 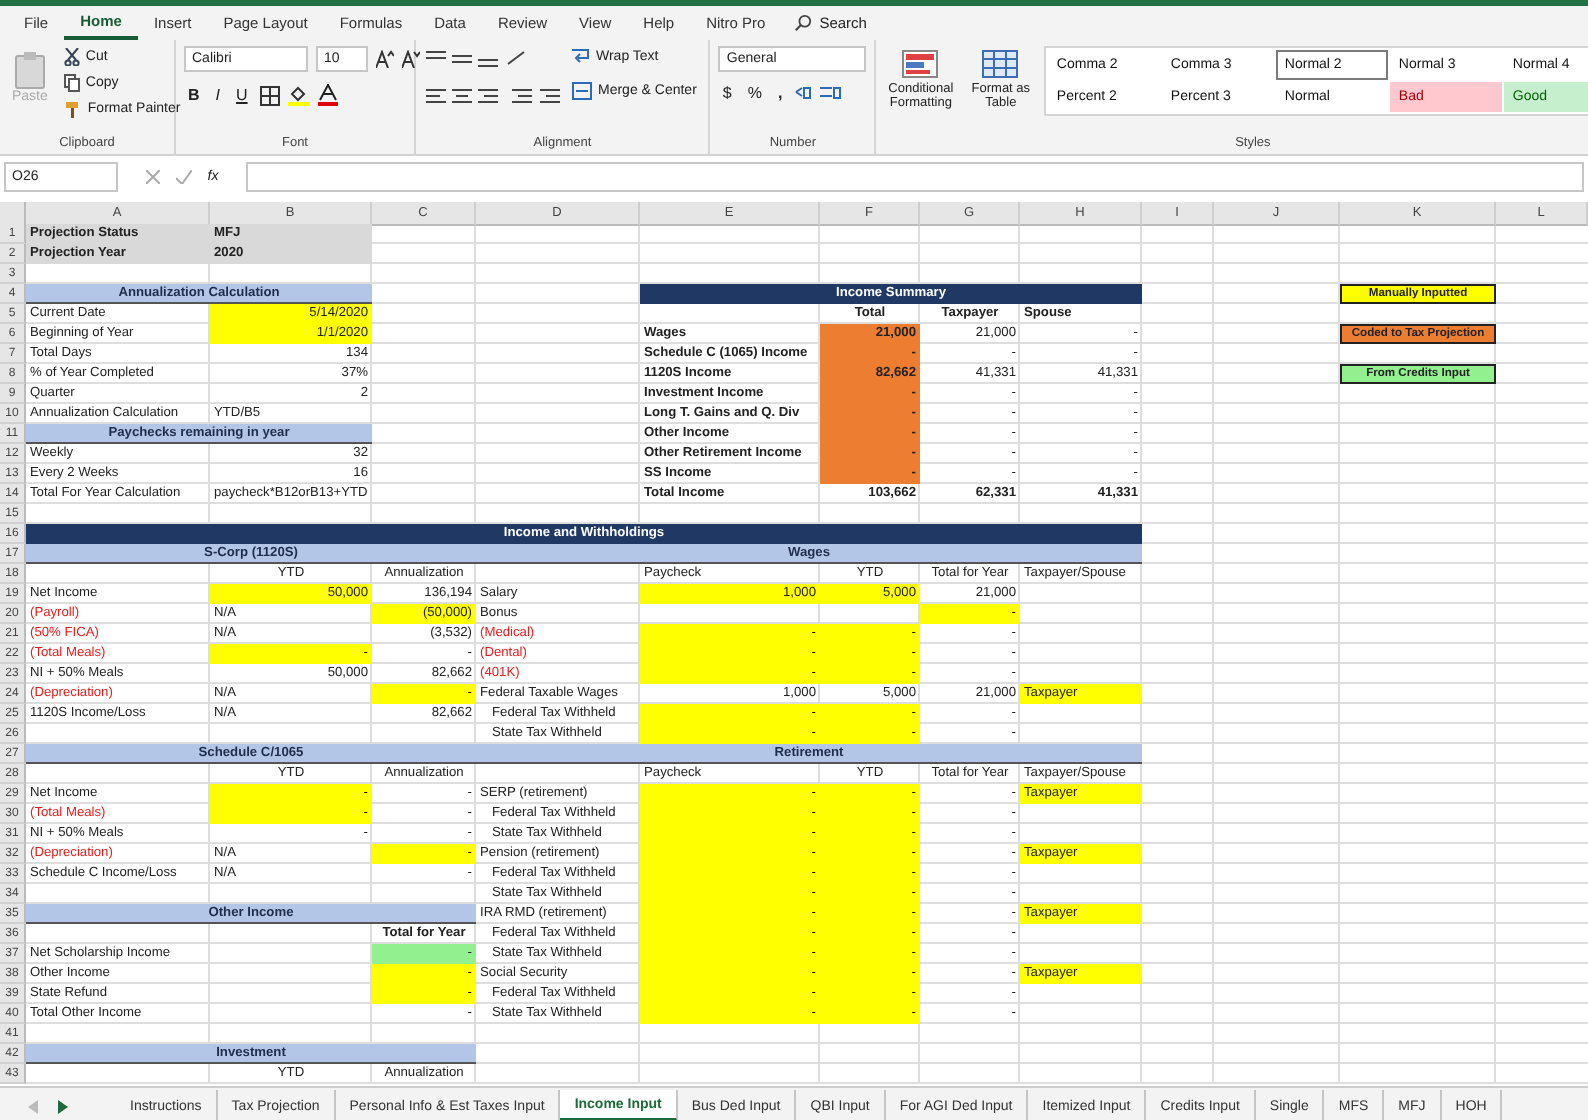 What do you see at coordinates (72, 109) in the screenshot?
I see `paintbrush-icon` at bounding box center [72, 109].